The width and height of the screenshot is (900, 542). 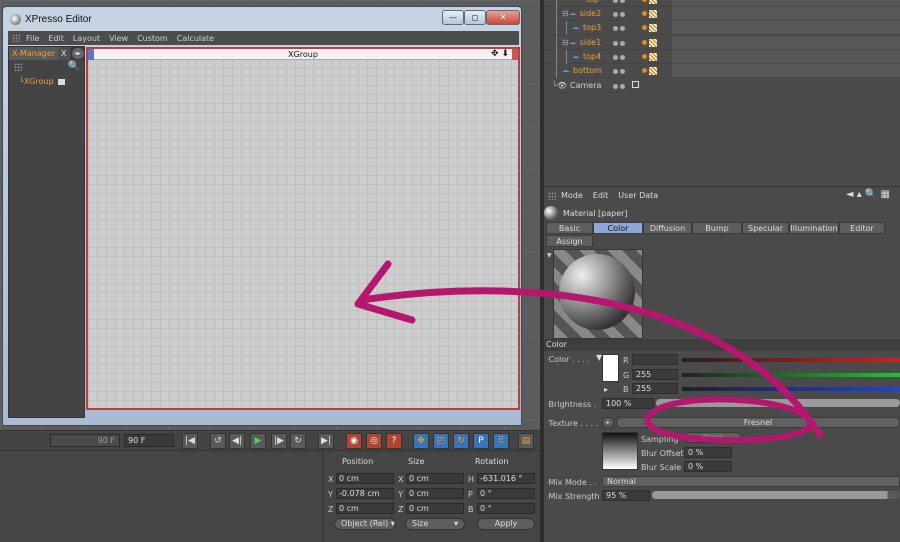 I want to click on blur-scale-field: 0 %, so click(x=708, y=466).